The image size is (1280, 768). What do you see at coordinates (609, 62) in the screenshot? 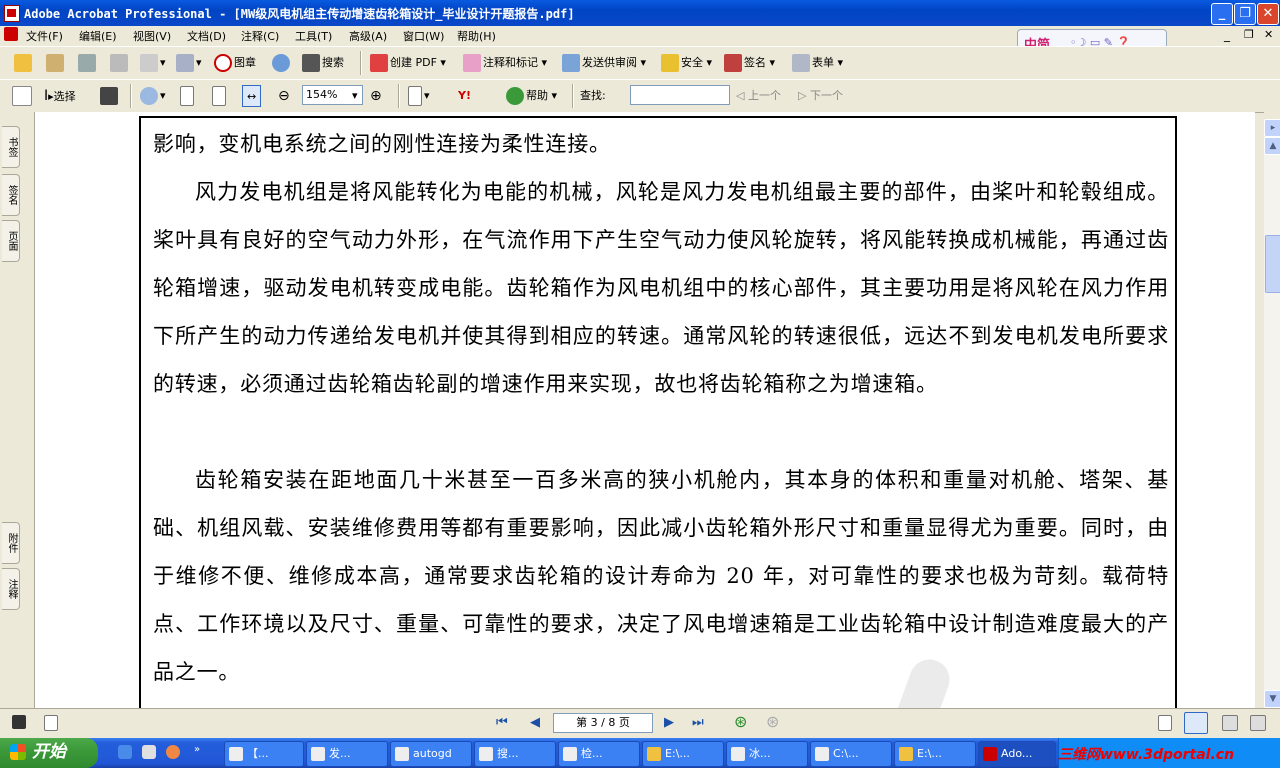
I see `send-review-label: 发送供审阅` at bounding box center [609, 62].